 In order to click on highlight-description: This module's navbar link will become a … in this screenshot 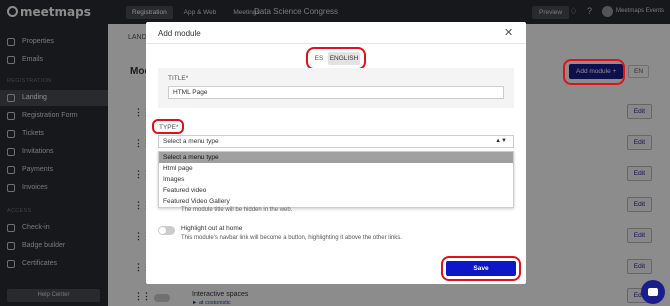, I will do `click(291, 238)`.